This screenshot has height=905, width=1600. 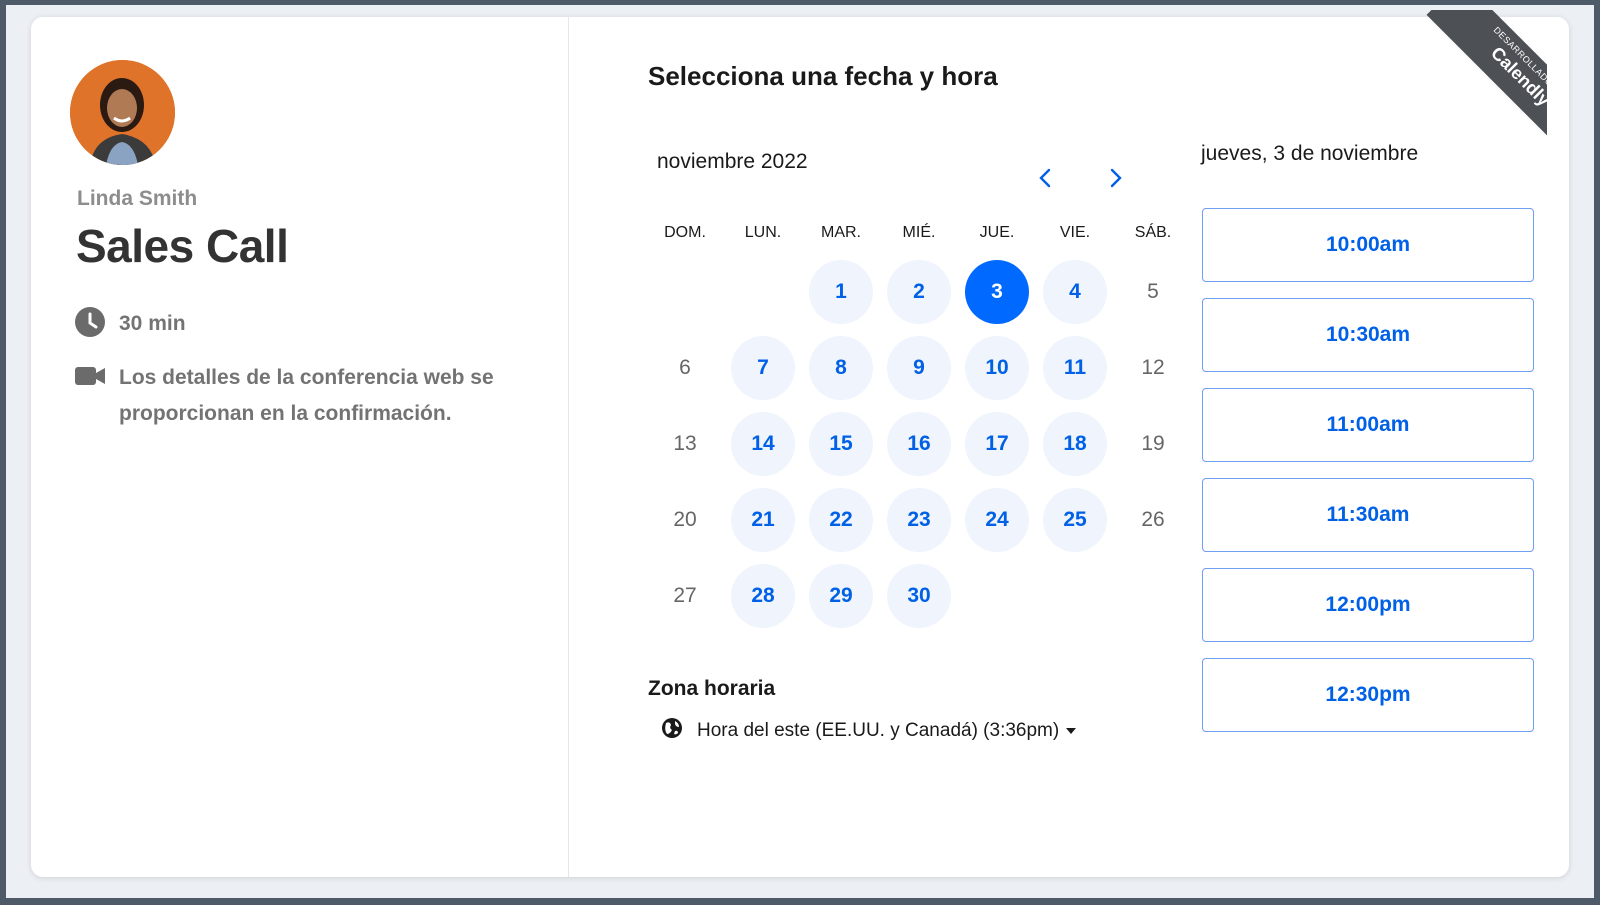 I want to click on calendar-day: 26, so click(x=1153, y=520).